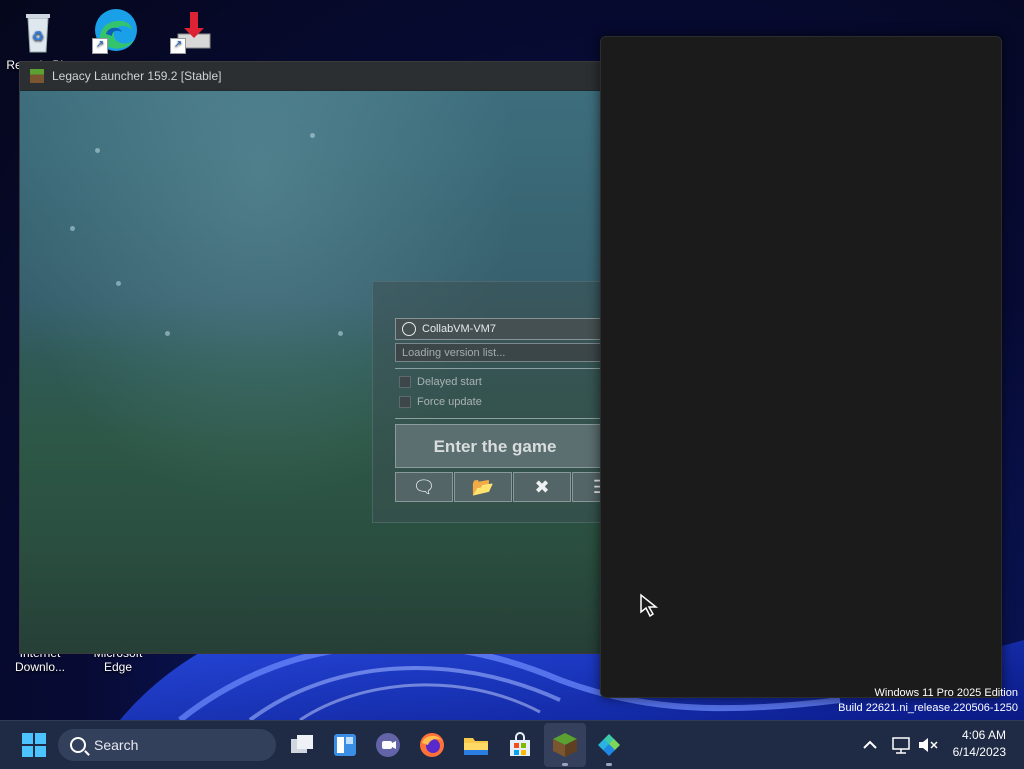  I want to click on app-icon, so click(609, 745).